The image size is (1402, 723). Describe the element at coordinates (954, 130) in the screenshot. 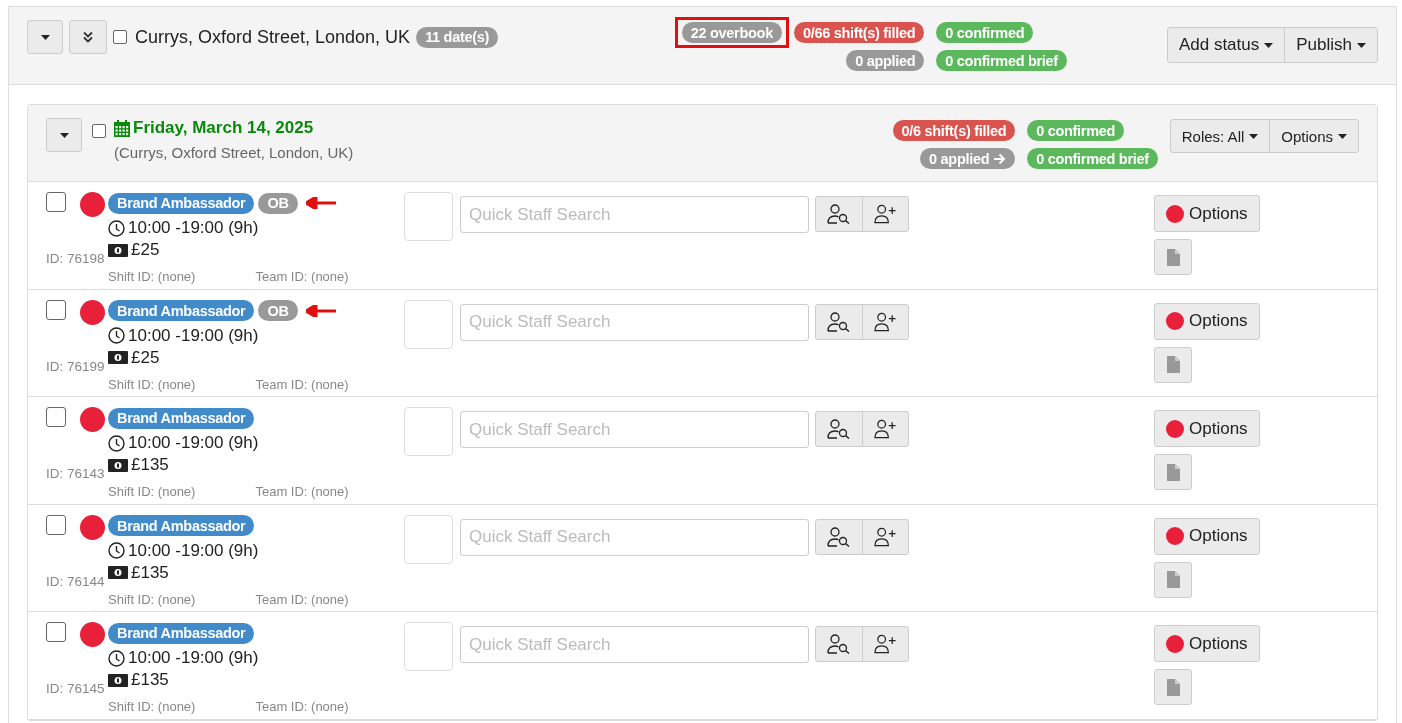

I see `status-badge: 0/6 shift(s) filled` at that location.